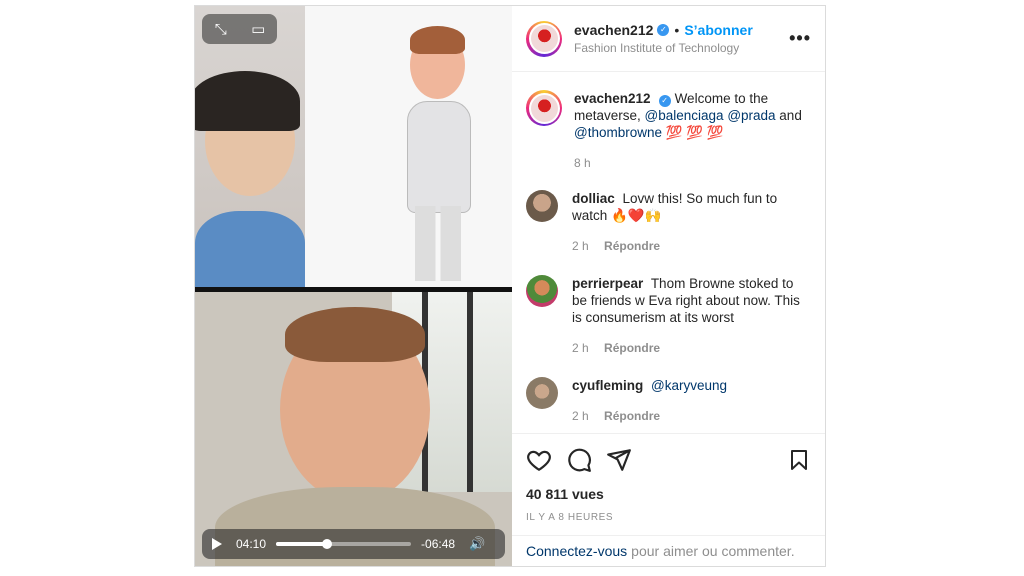 Image resolution: width=1024 pixels, height=576 pixels. I want to click on login-prompt: Connectez-vous pour aimer ou commenter., so click(668, 550).